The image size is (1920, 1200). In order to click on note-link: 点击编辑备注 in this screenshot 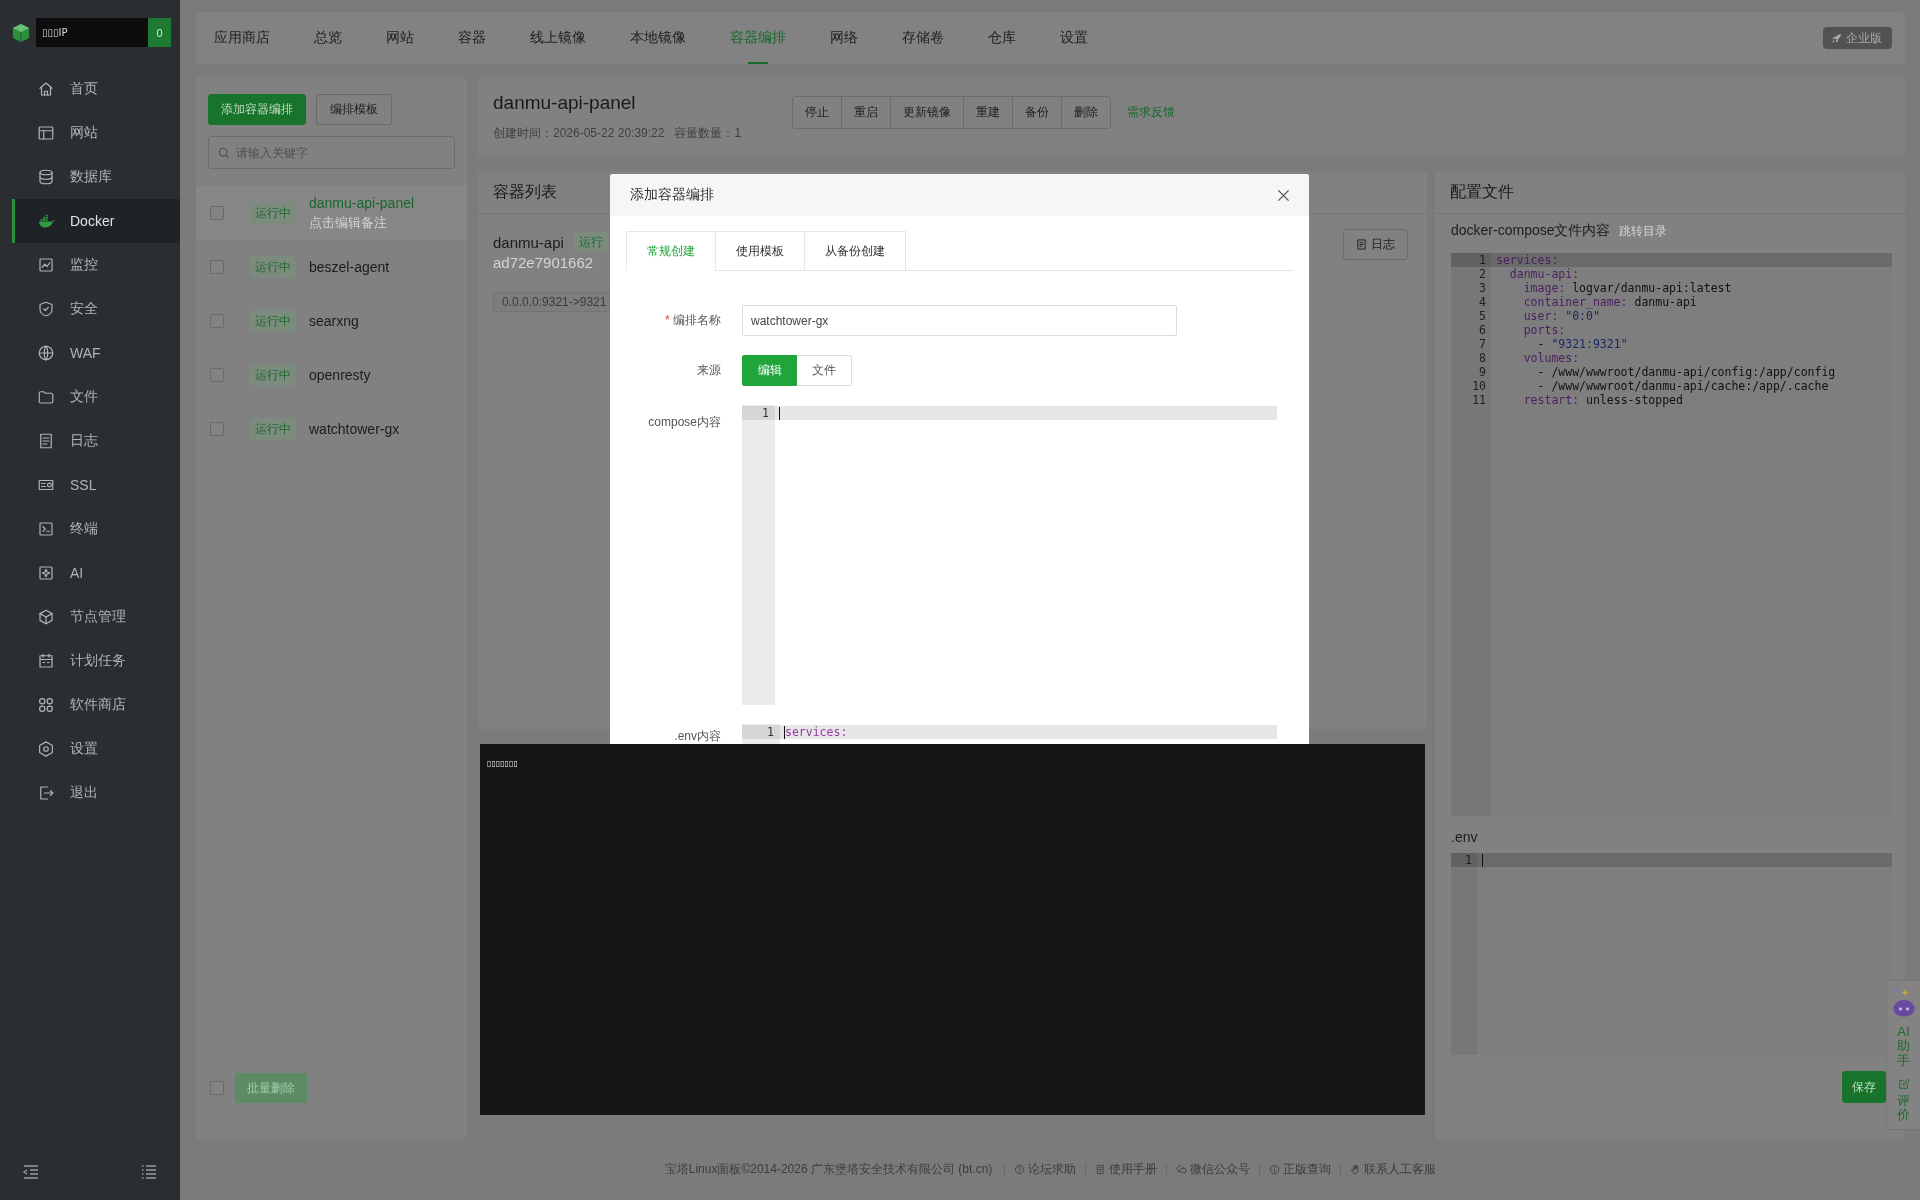, I will do `click(362, 223)`.